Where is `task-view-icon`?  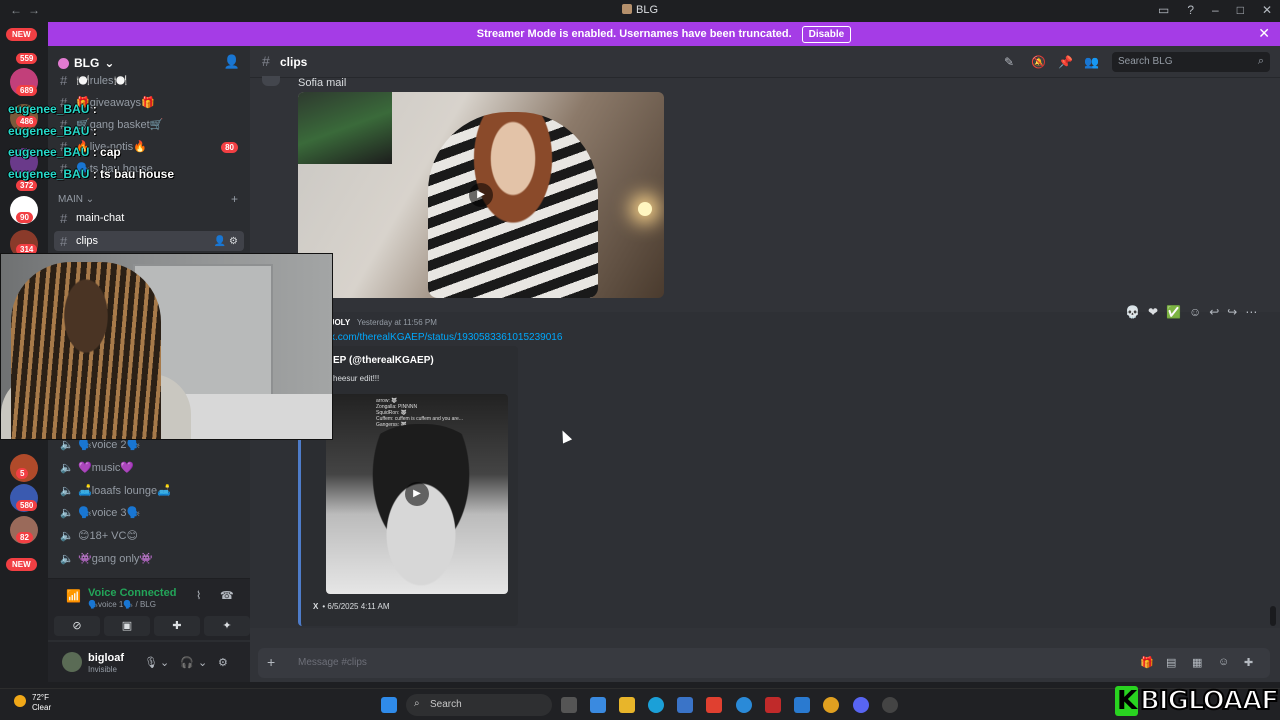
task-view-icon is located at coordinates (569, 705).